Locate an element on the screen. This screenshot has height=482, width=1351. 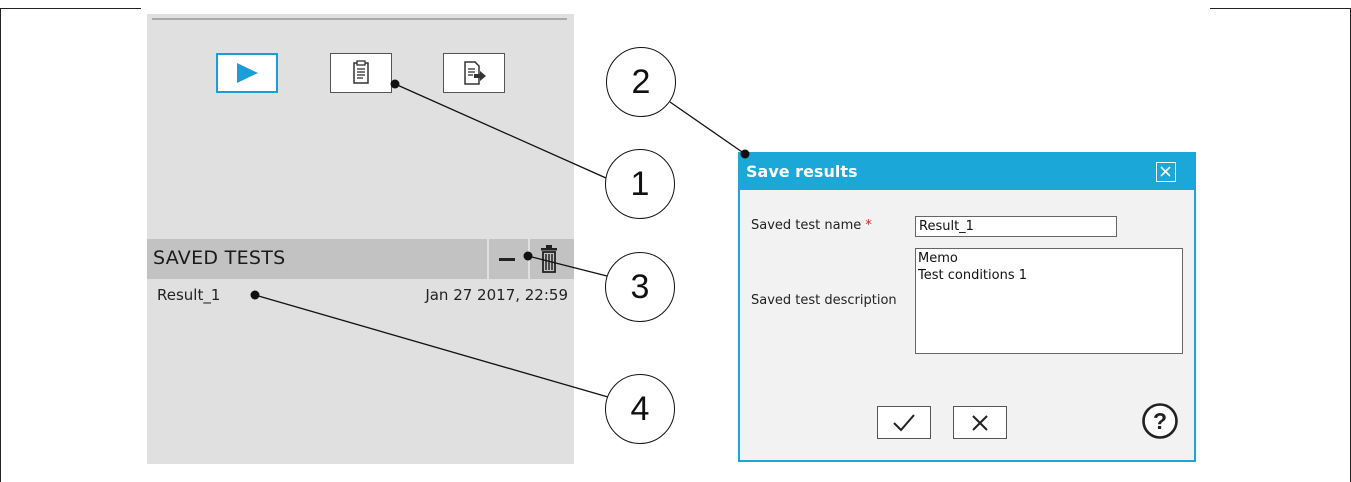
callout-4: 4 is located at coordinates (640, 409).